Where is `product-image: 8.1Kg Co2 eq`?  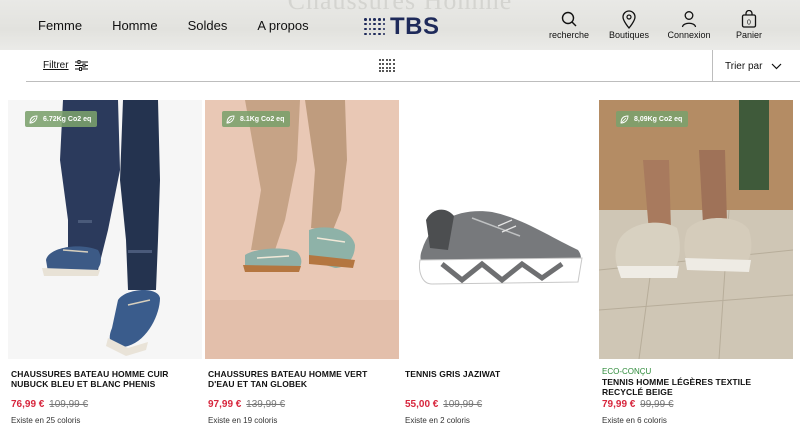
product-image: 8.1Kg Co2 eq is located at coordinates (302, 229).